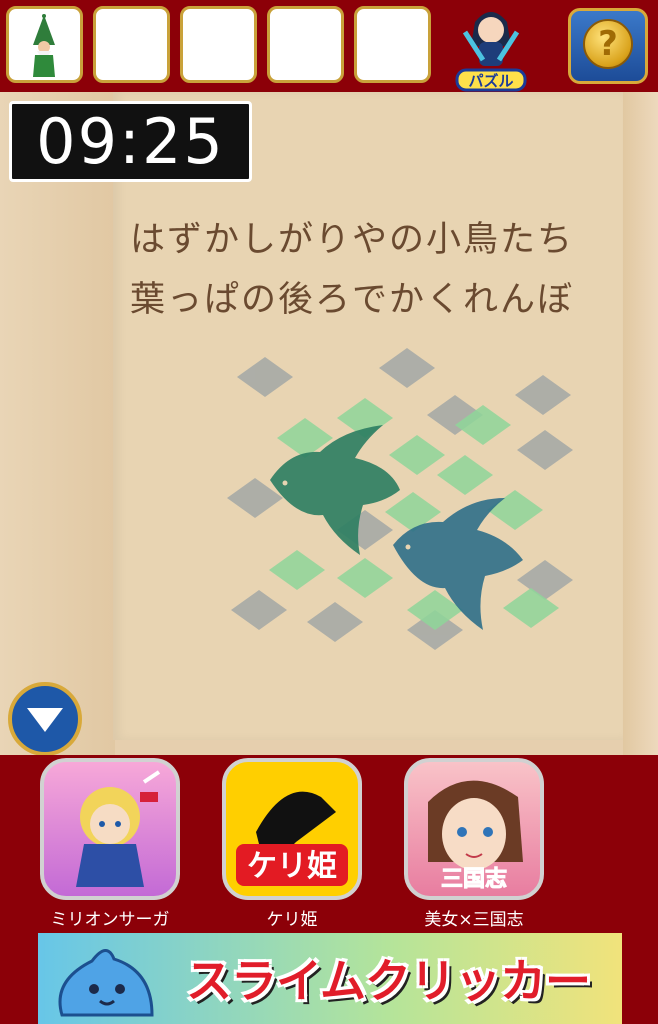 The image size is (658, 1024). Describe the element at coordinates (110, 917) in the screenshot. I see `app-label-million-saga: ミリオンサーガ` at that location.